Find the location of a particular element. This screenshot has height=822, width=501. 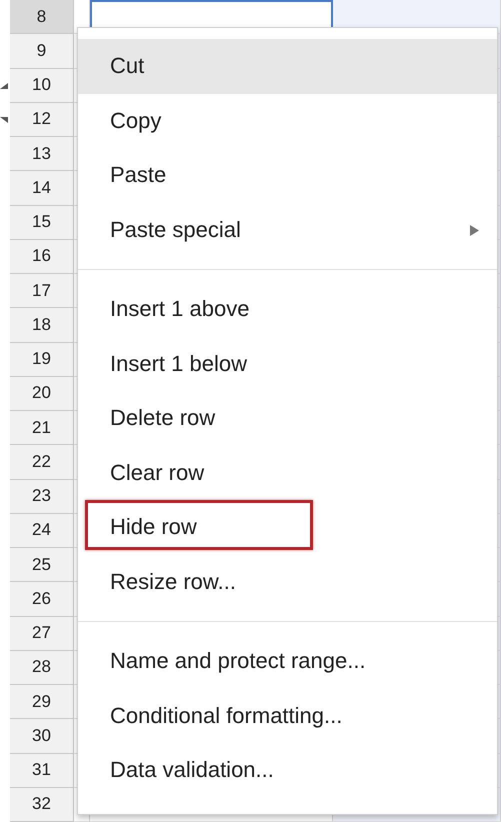

row-header: 21 is located at coordinates (42, 428).